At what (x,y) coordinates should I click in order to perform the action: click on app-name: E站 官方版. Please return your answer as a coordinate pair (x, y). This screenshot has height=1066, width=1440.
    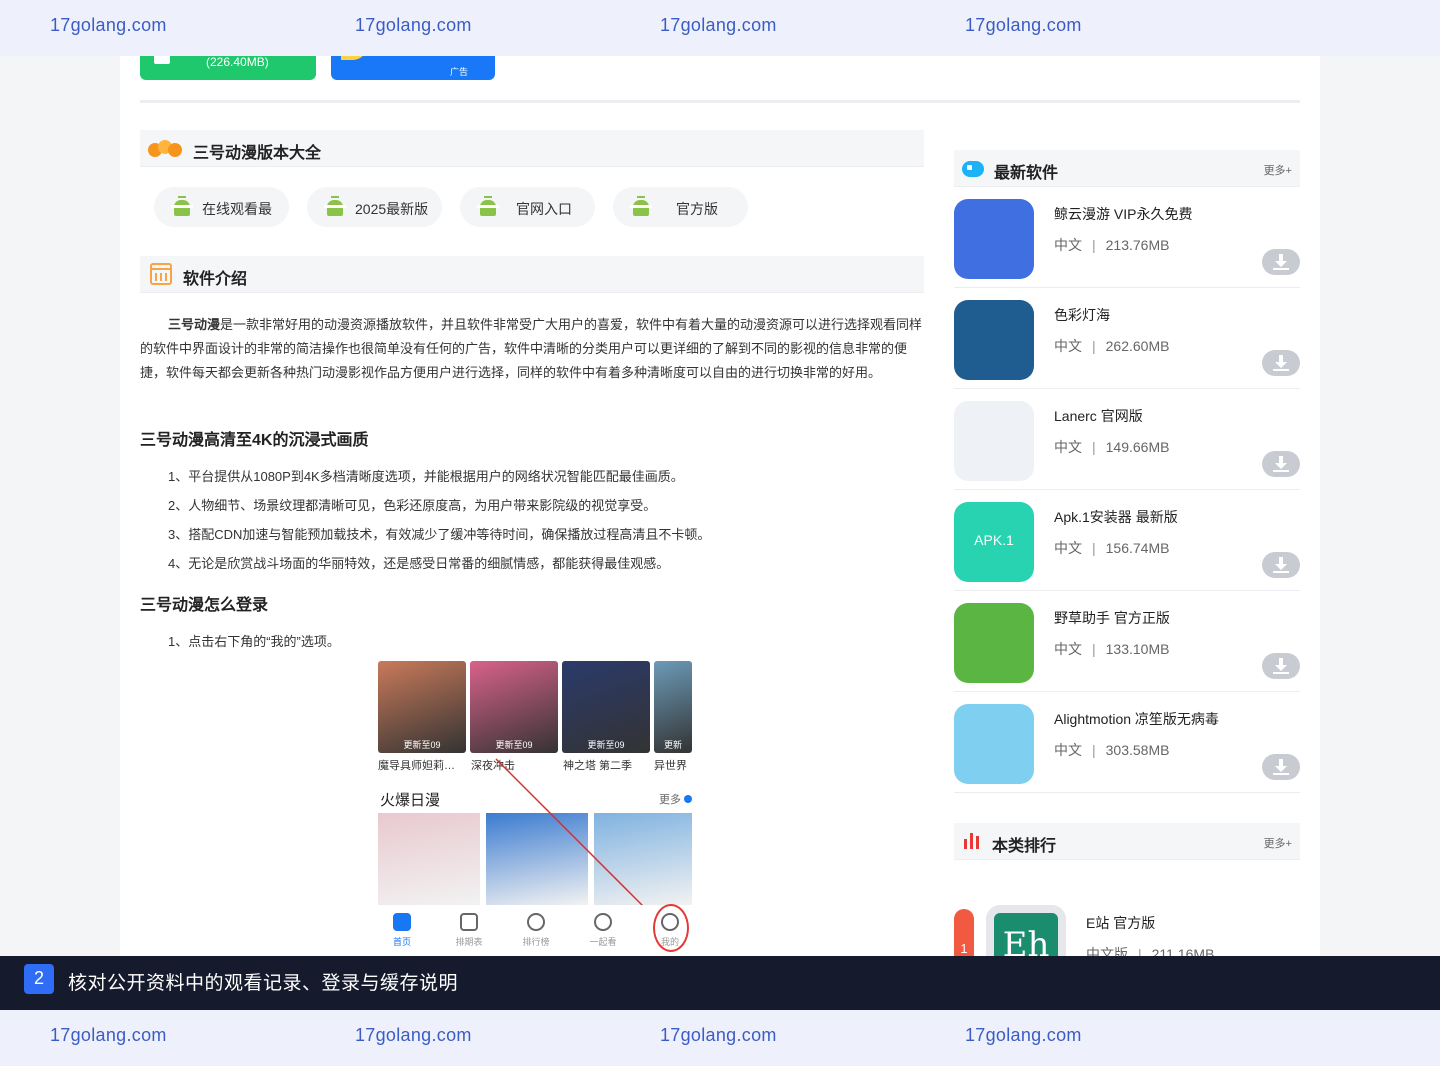
    Looking at the image, I should click on (1120, 923).